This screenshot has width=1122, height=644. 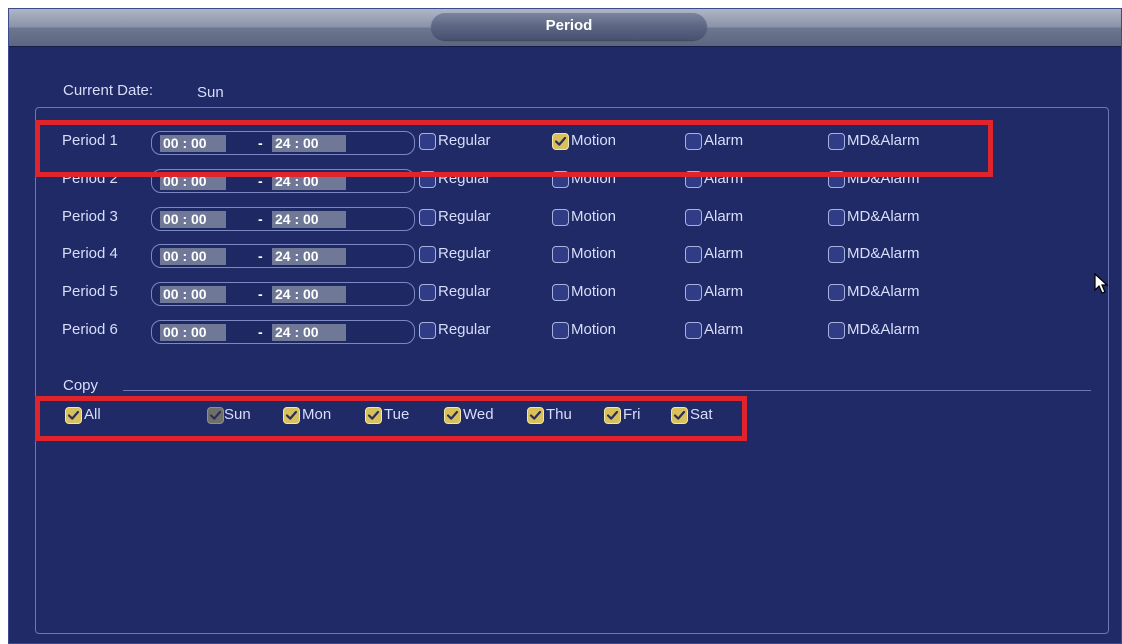 What do you see at coordinates (90, 291) in the screenshot?
I see `period-label: Period 5` at bounding box center [90, 291].